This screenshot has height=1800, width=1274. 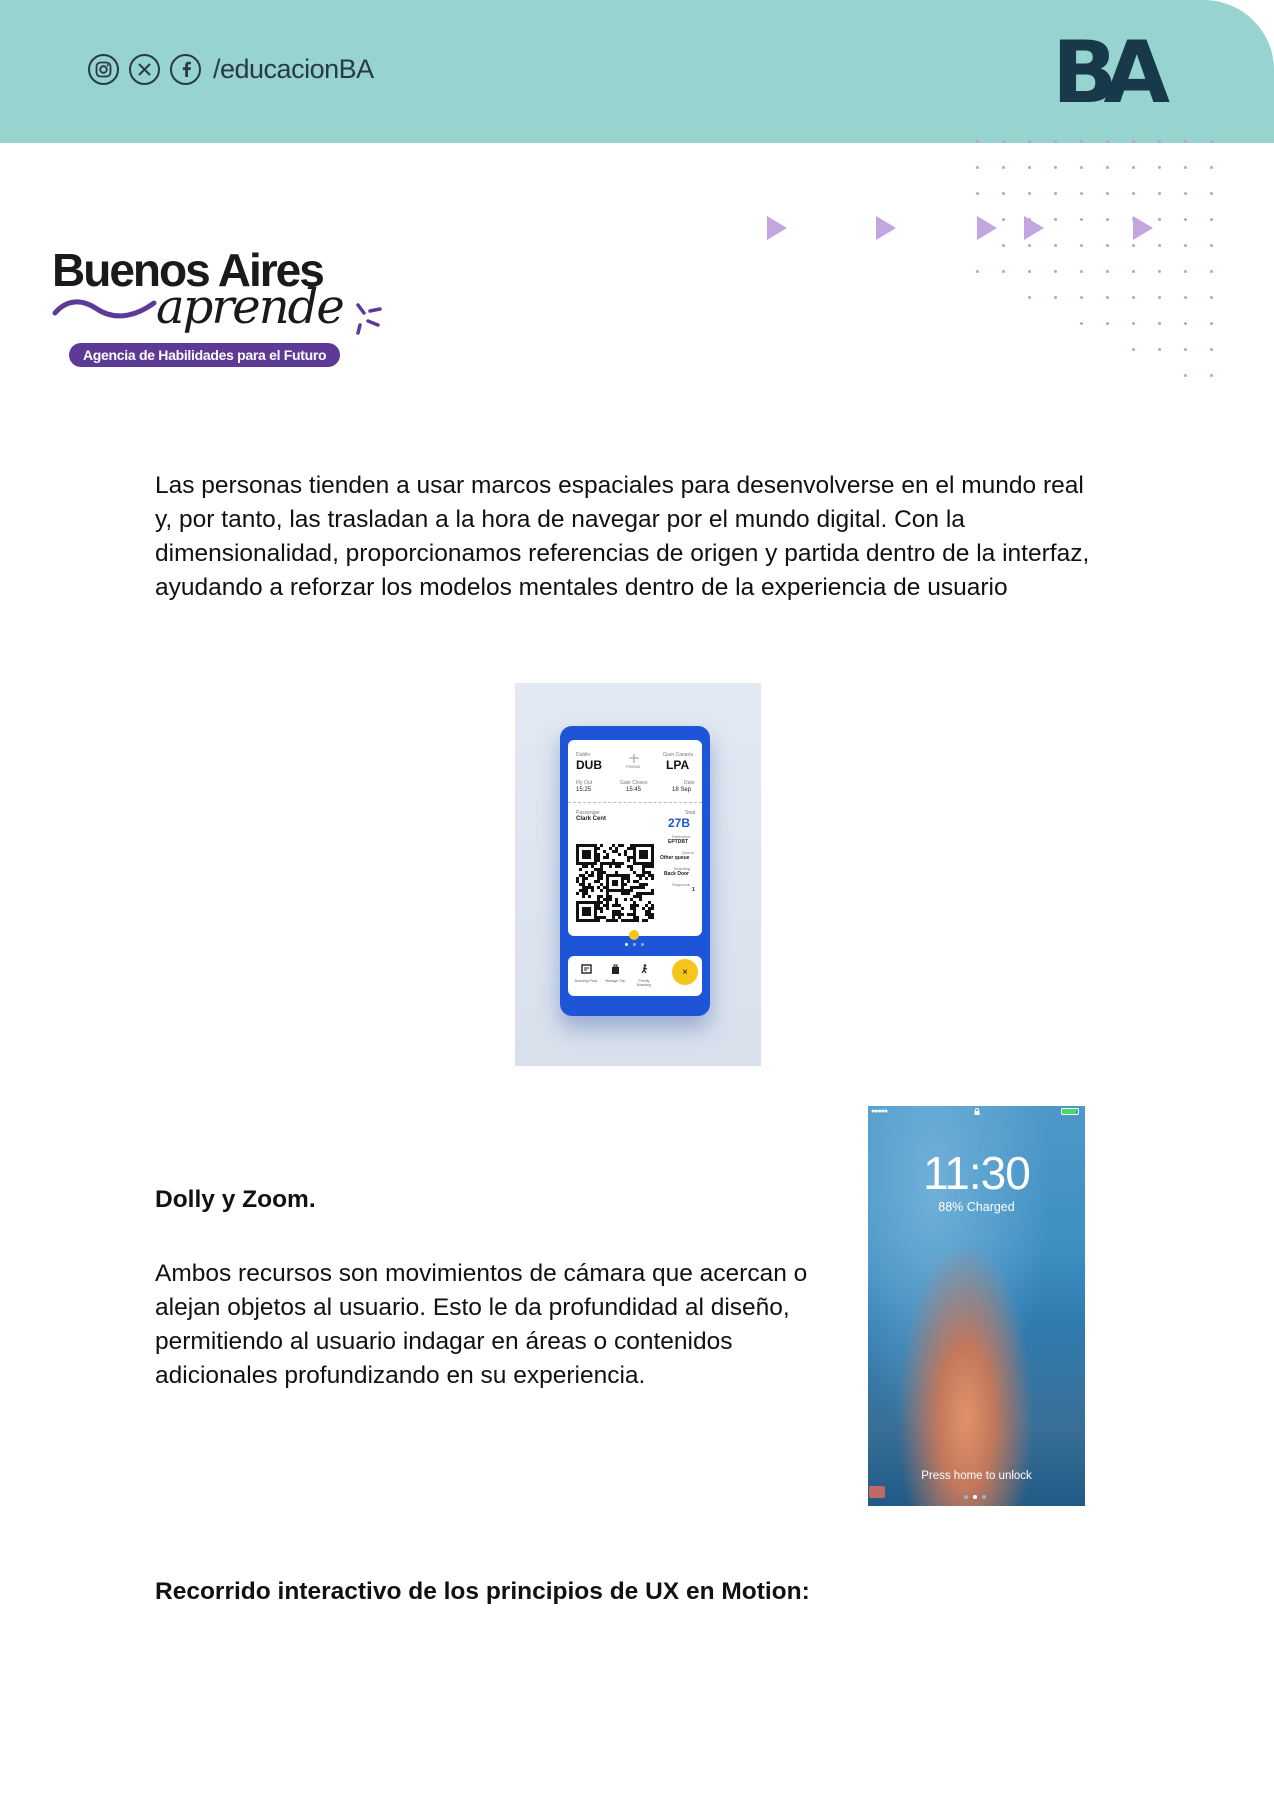 What do you see at coordinates (634, 790) in the screenshot?
I see `gate-time: 15:45` at bounding box center [634, 790].